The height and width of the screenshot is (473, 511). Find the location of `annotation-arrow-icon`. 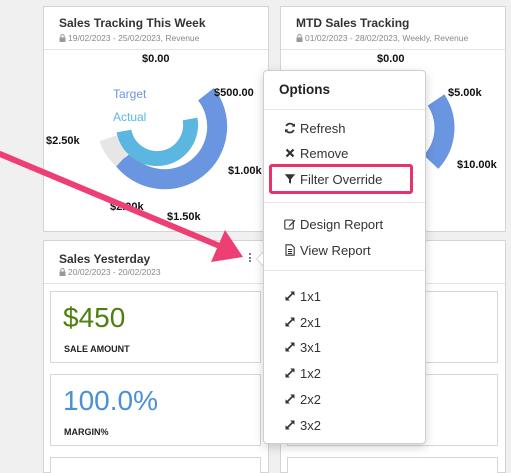

annotation-arrow-icon is located at coordinates (121, 206).